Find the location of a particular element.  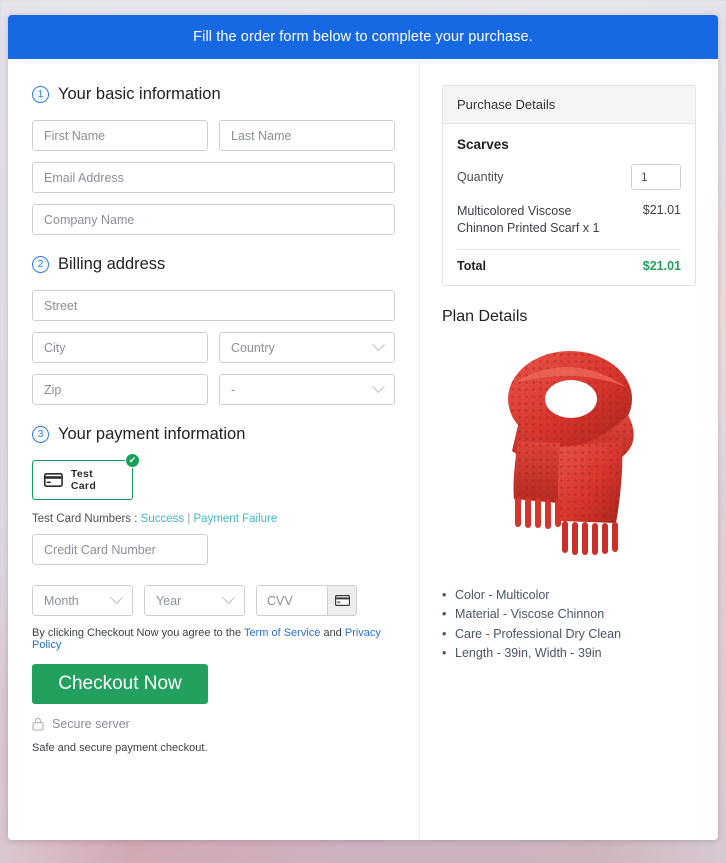

company-name-input: Company Name is located at coordinates (213, 219).